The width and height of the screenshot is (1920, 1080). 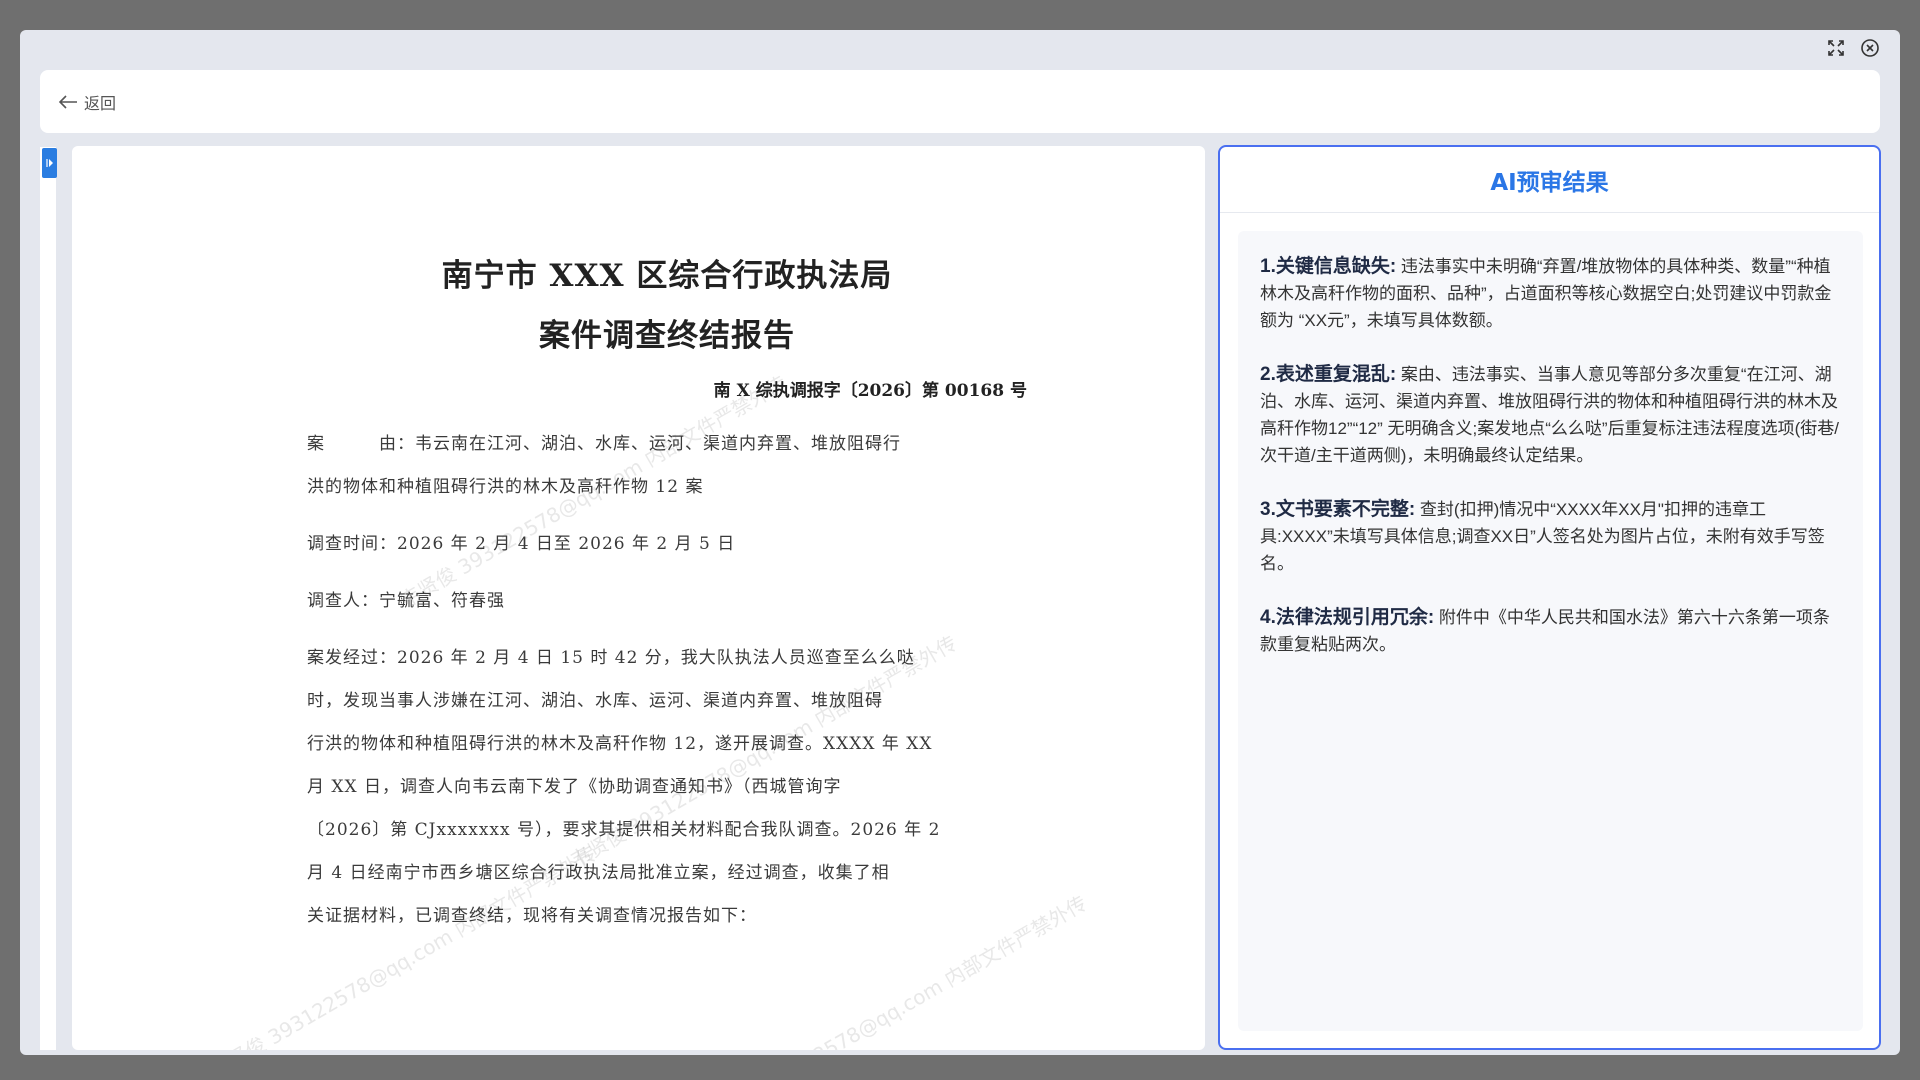 I want to click on sidebar-toggle, so click(x=49, y=163).